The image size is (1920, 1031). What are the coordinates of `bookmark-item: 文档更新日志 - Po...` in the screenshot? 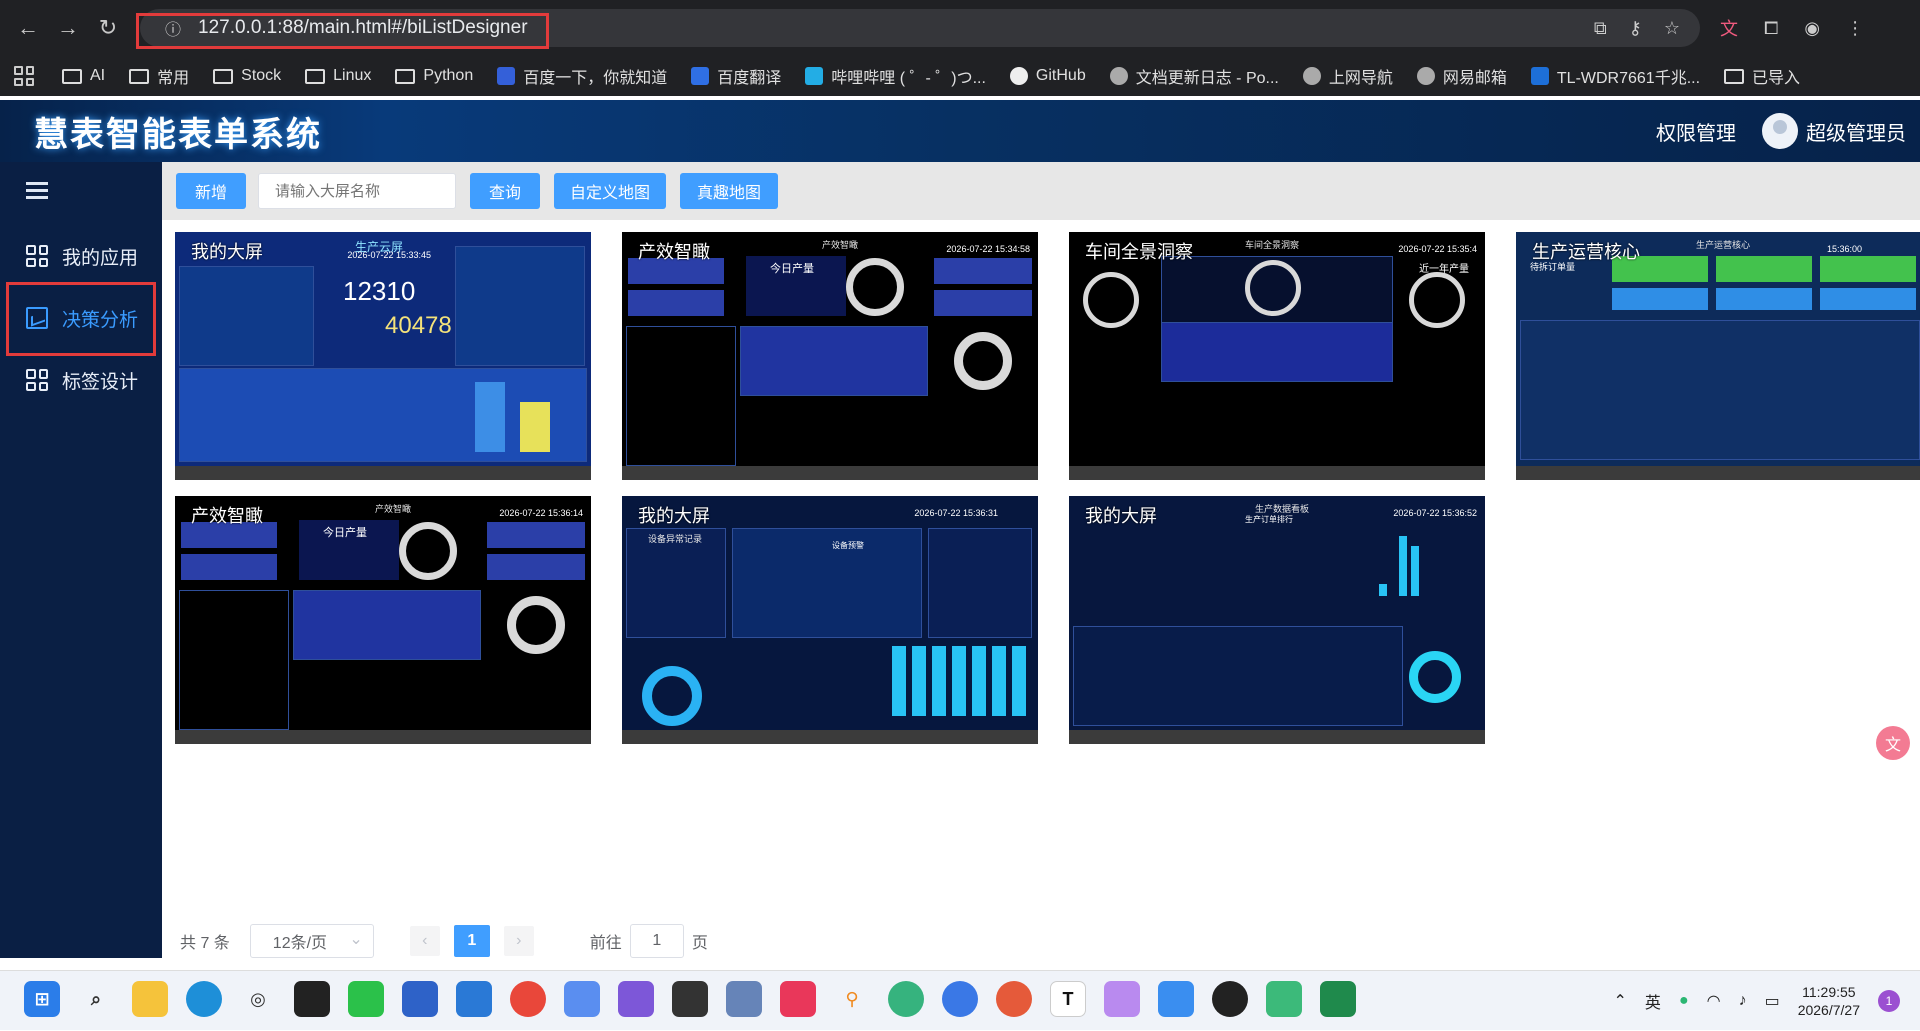 It's located at (1194, 76).